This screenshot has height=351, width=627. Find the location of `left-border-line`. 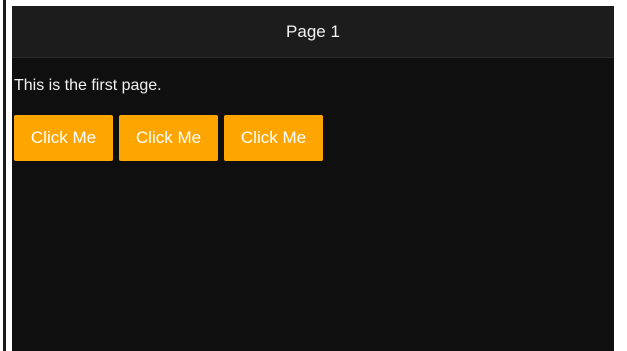

left-border-line is located at coordinates (4, 175).